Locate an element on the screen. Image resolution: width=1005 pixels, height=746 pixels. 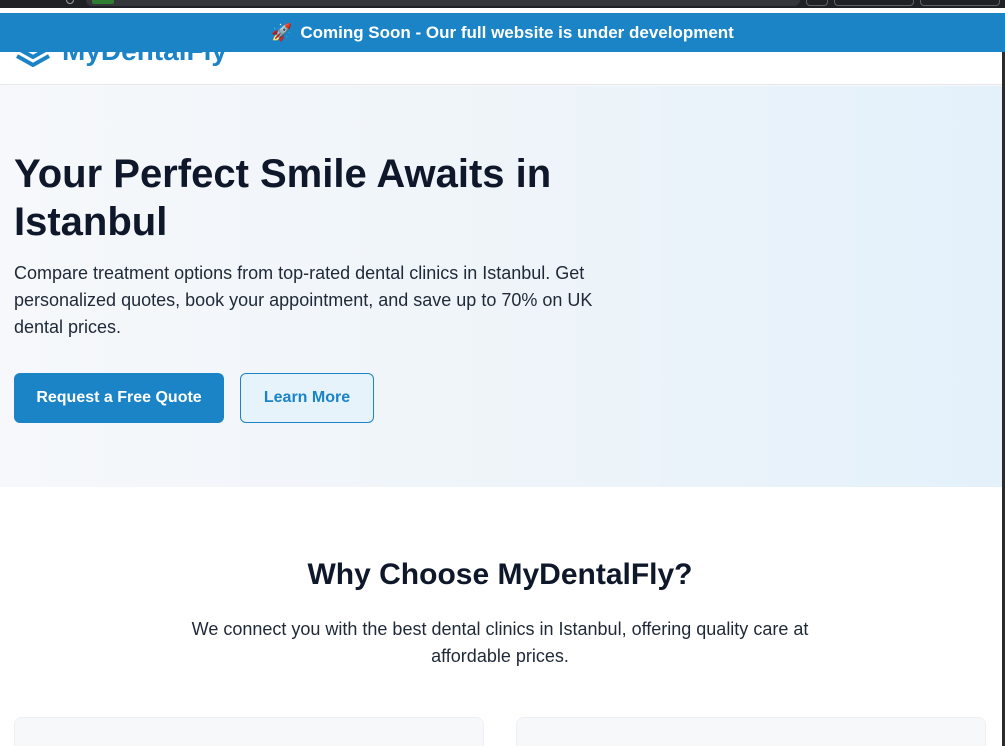
rocket-icon: 🚀 is located at coordinates (282, 32).